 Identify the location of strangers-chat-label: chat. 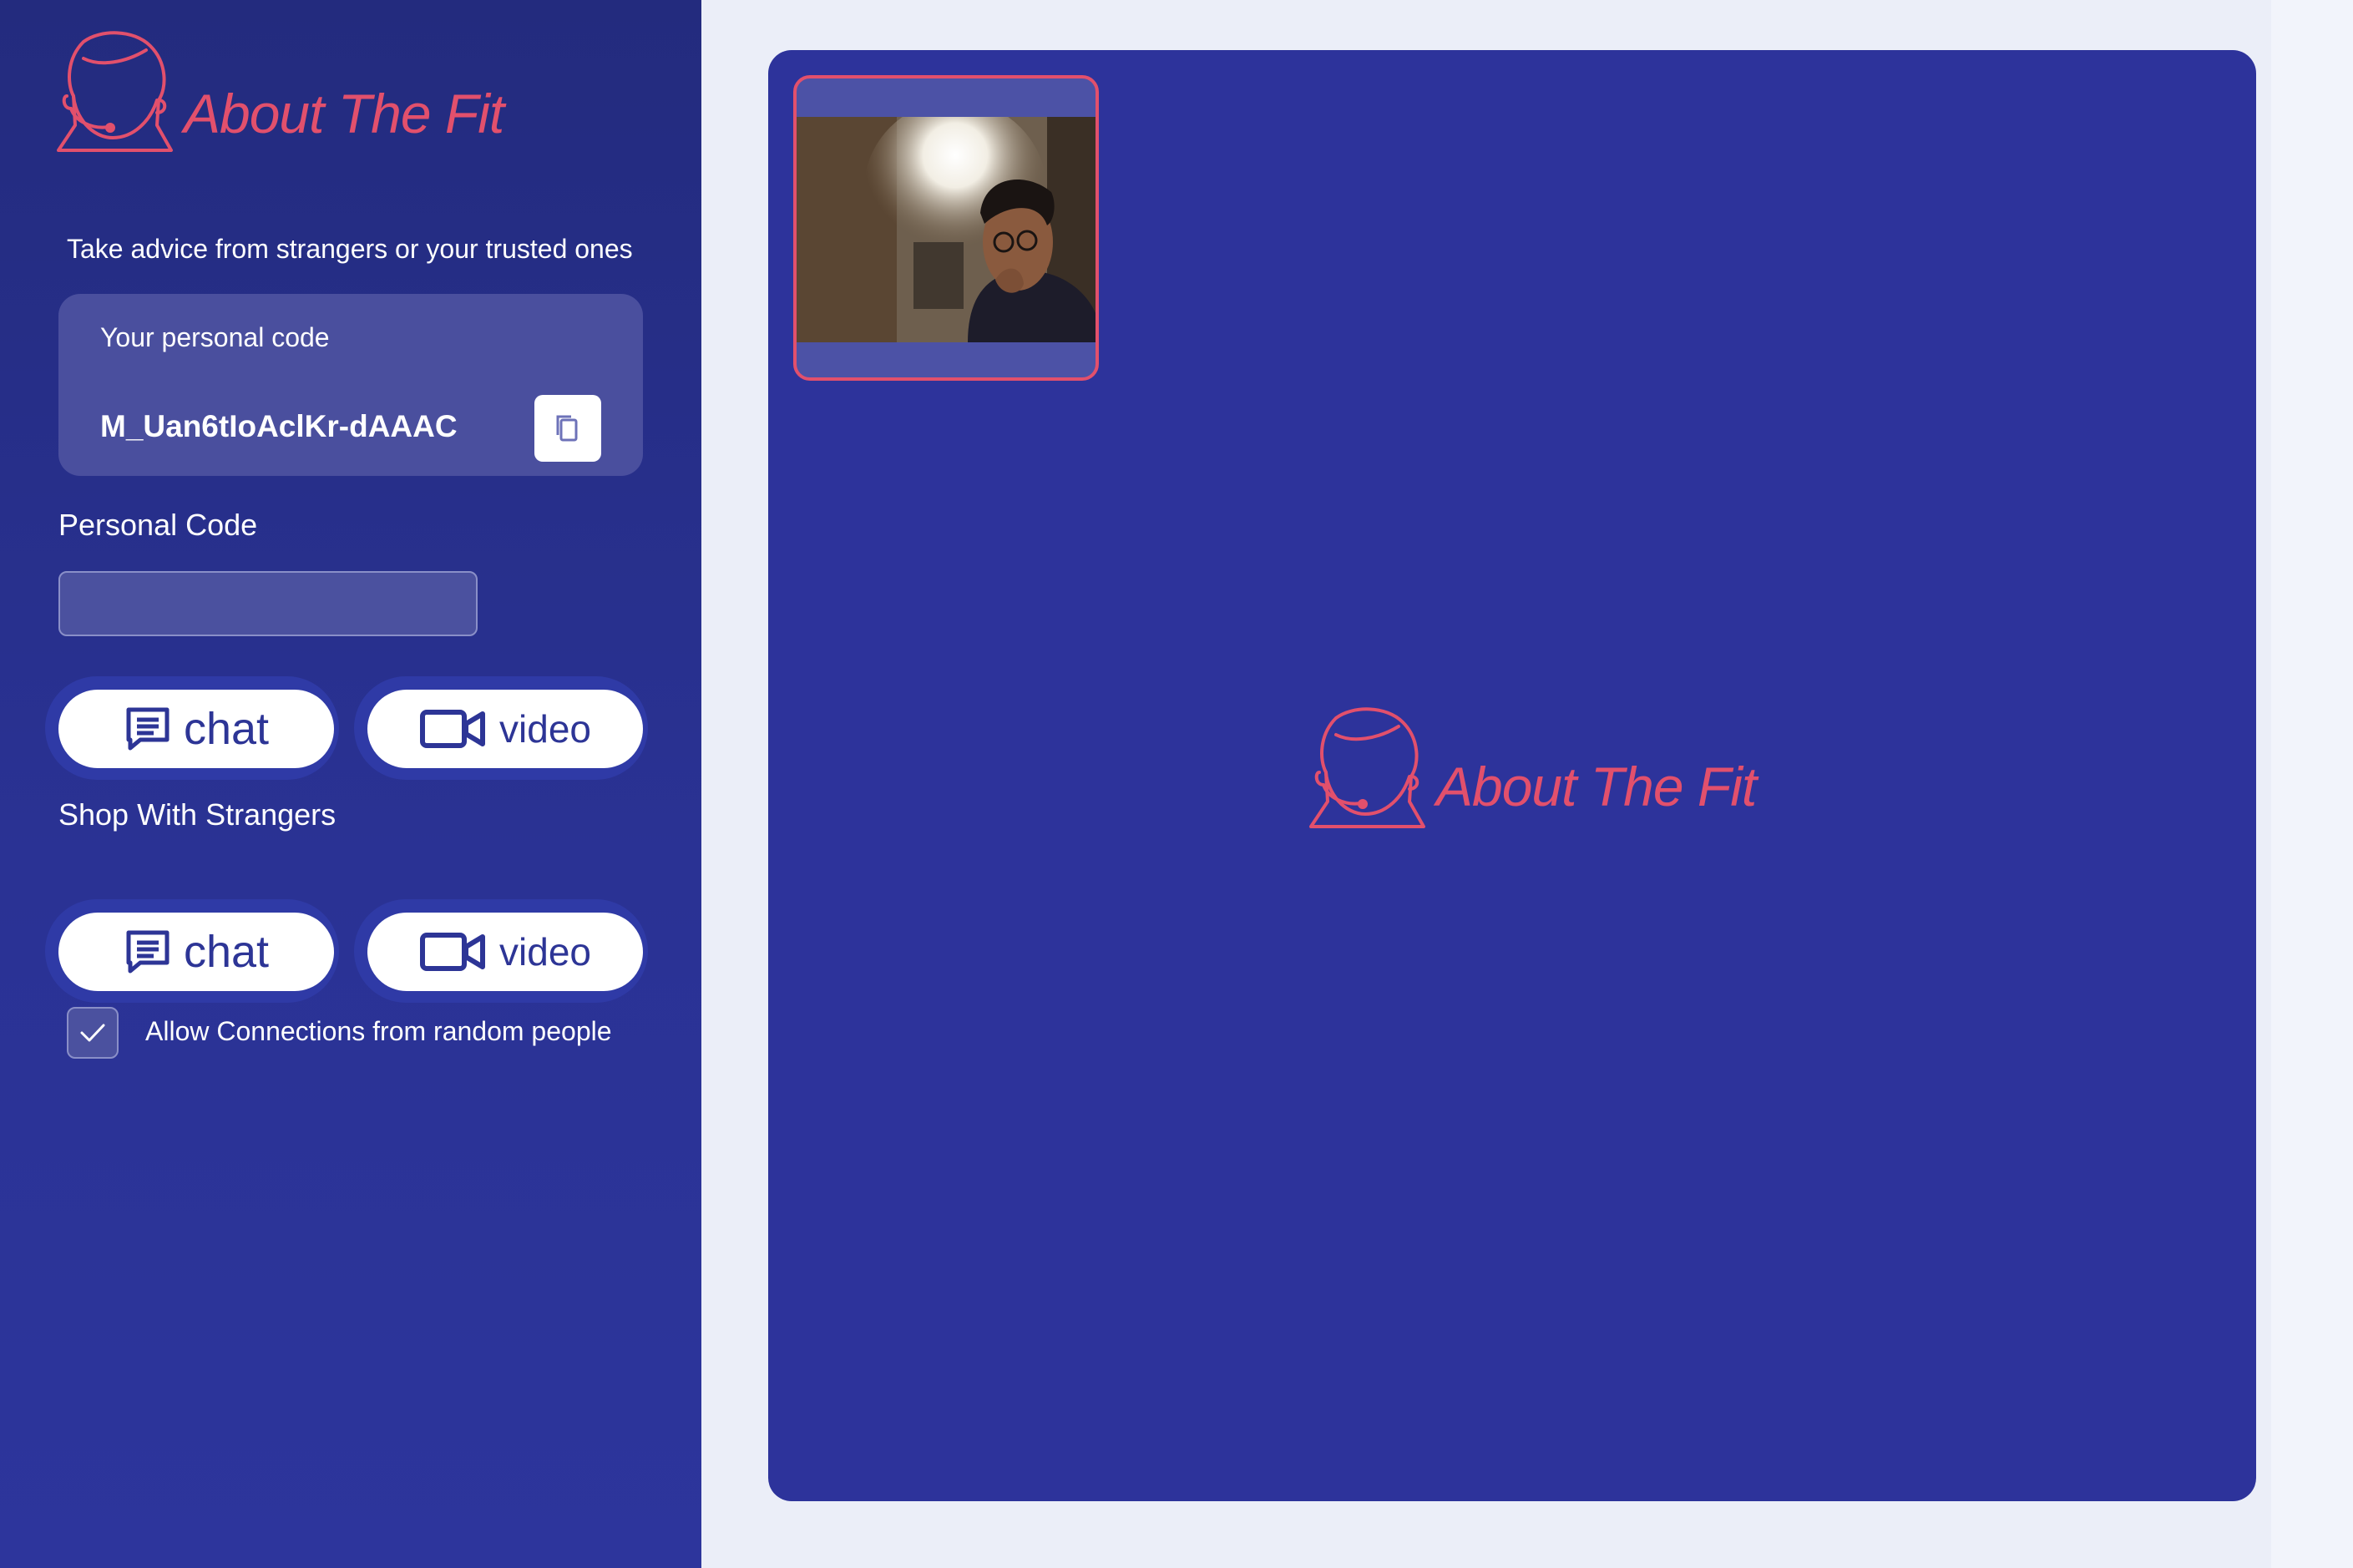
(226, 952).